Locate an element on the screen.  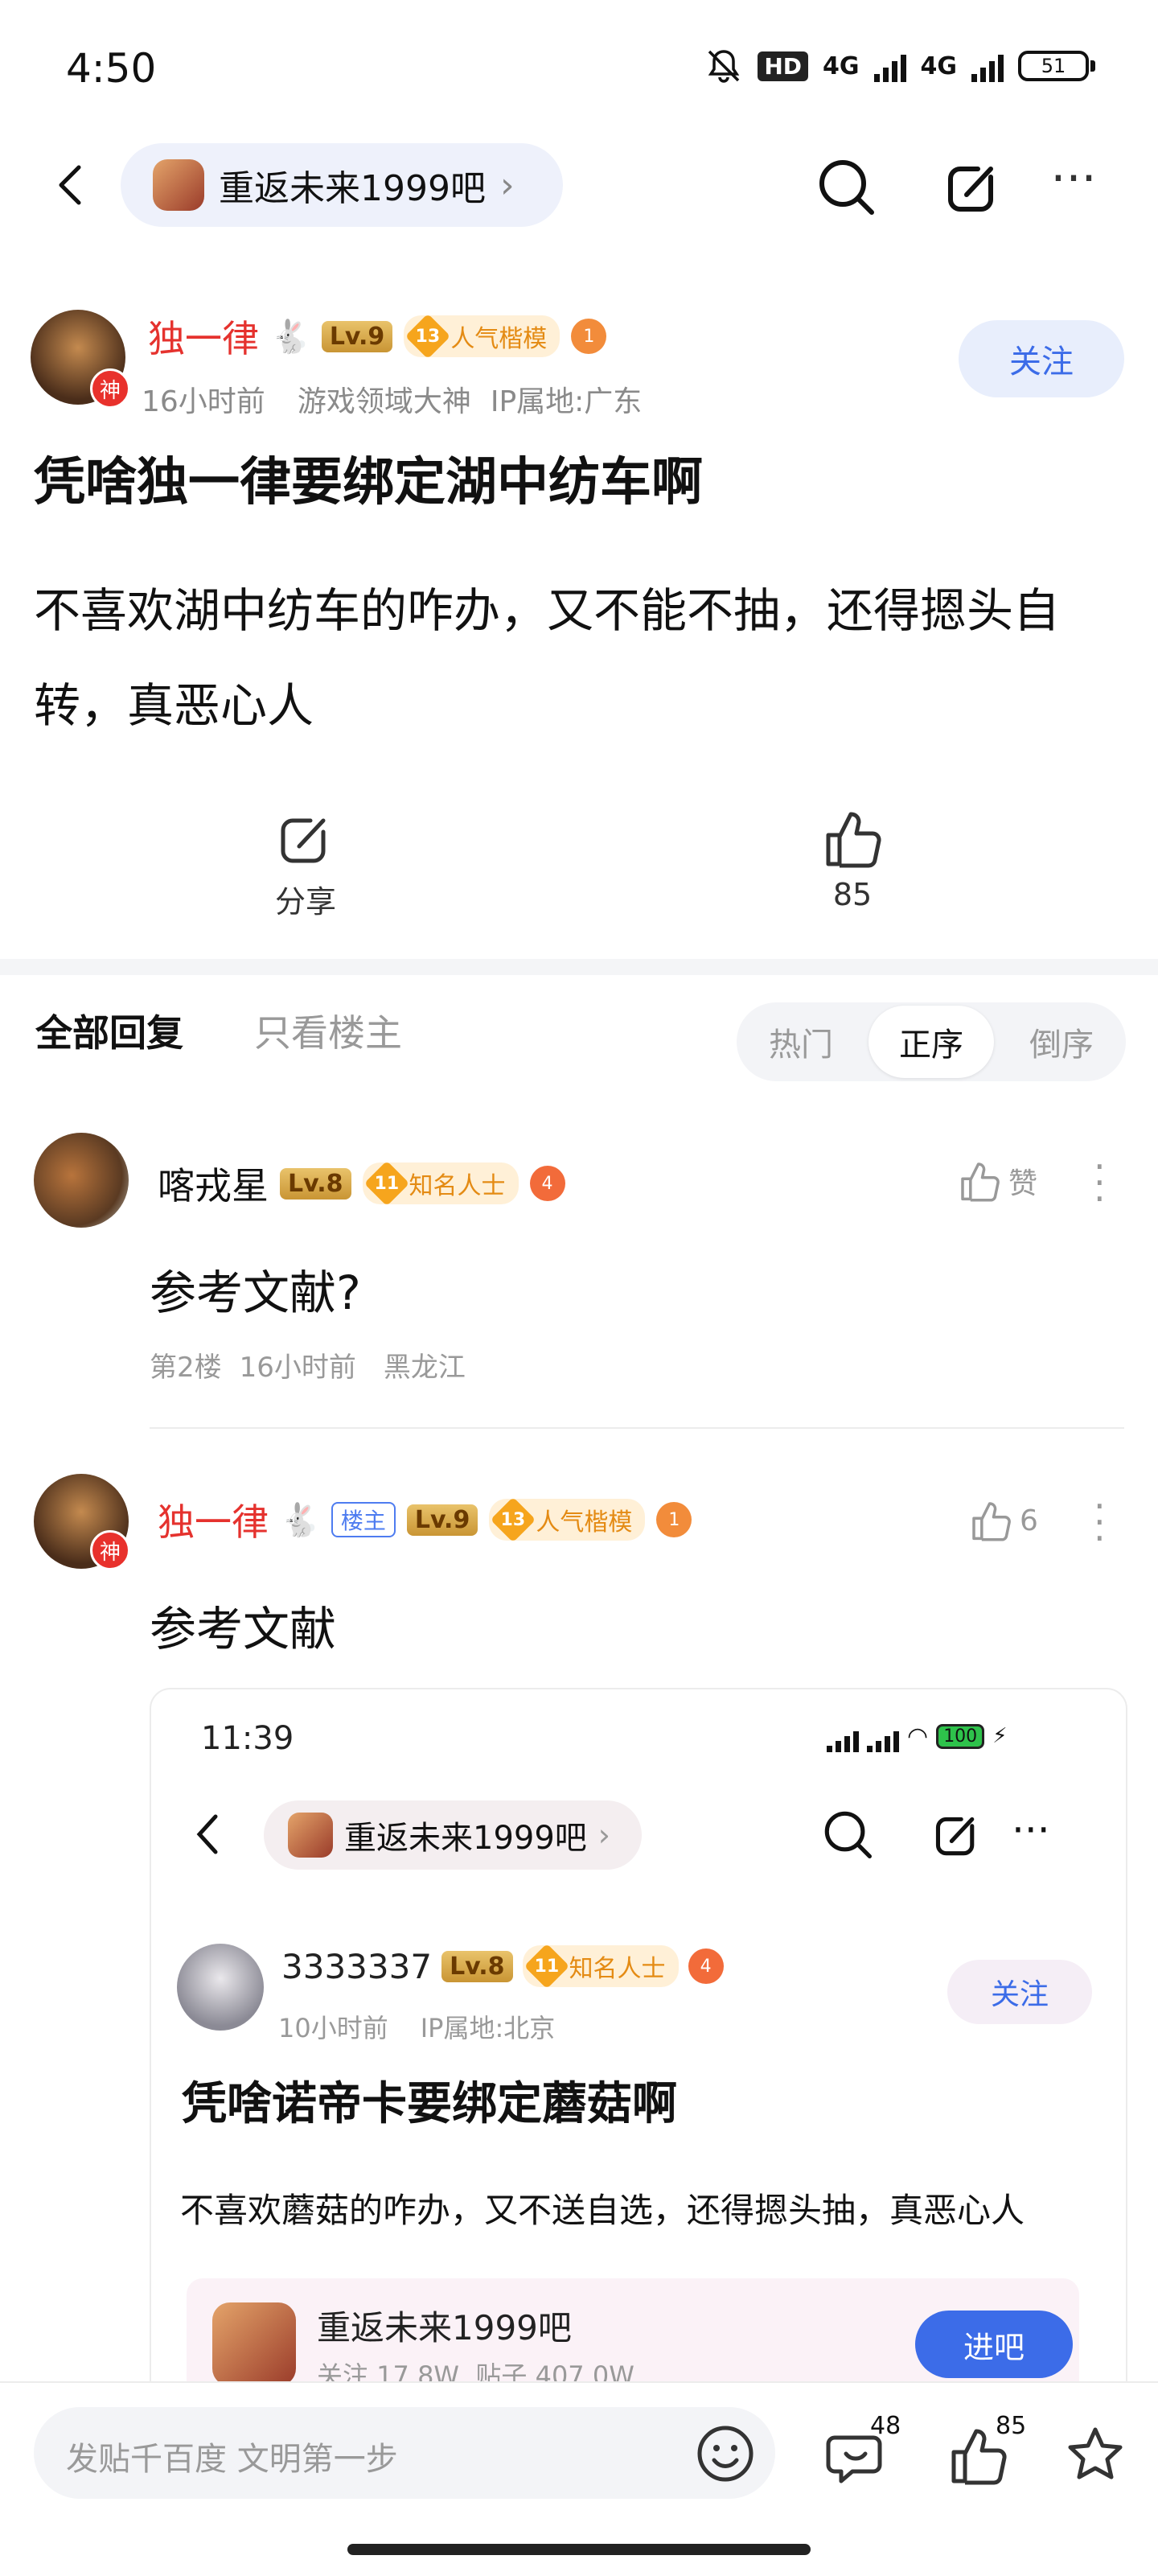
comment-like-button: 赞 is located at coordinates (997, 1181).